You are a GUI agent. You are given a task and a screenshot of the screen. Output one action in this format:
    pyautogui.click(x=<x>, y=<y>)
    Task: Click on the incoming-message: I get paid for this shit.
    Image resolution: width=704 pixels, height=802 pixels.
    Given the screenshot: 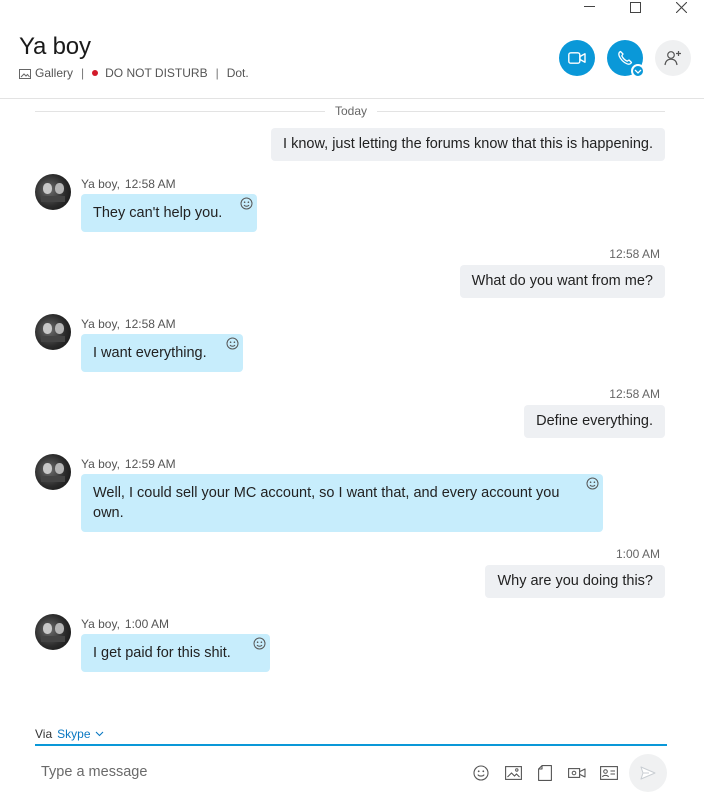 What is the action you would take?
    pyautogui.click(x=175, y=653)
    